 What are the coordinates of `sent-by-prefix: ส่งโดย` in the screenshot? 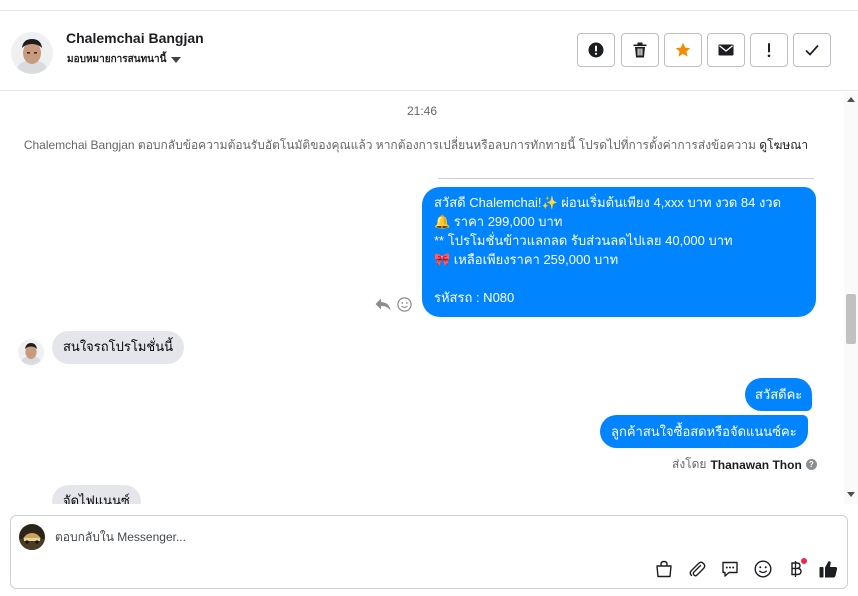 It's located at (689, 464).